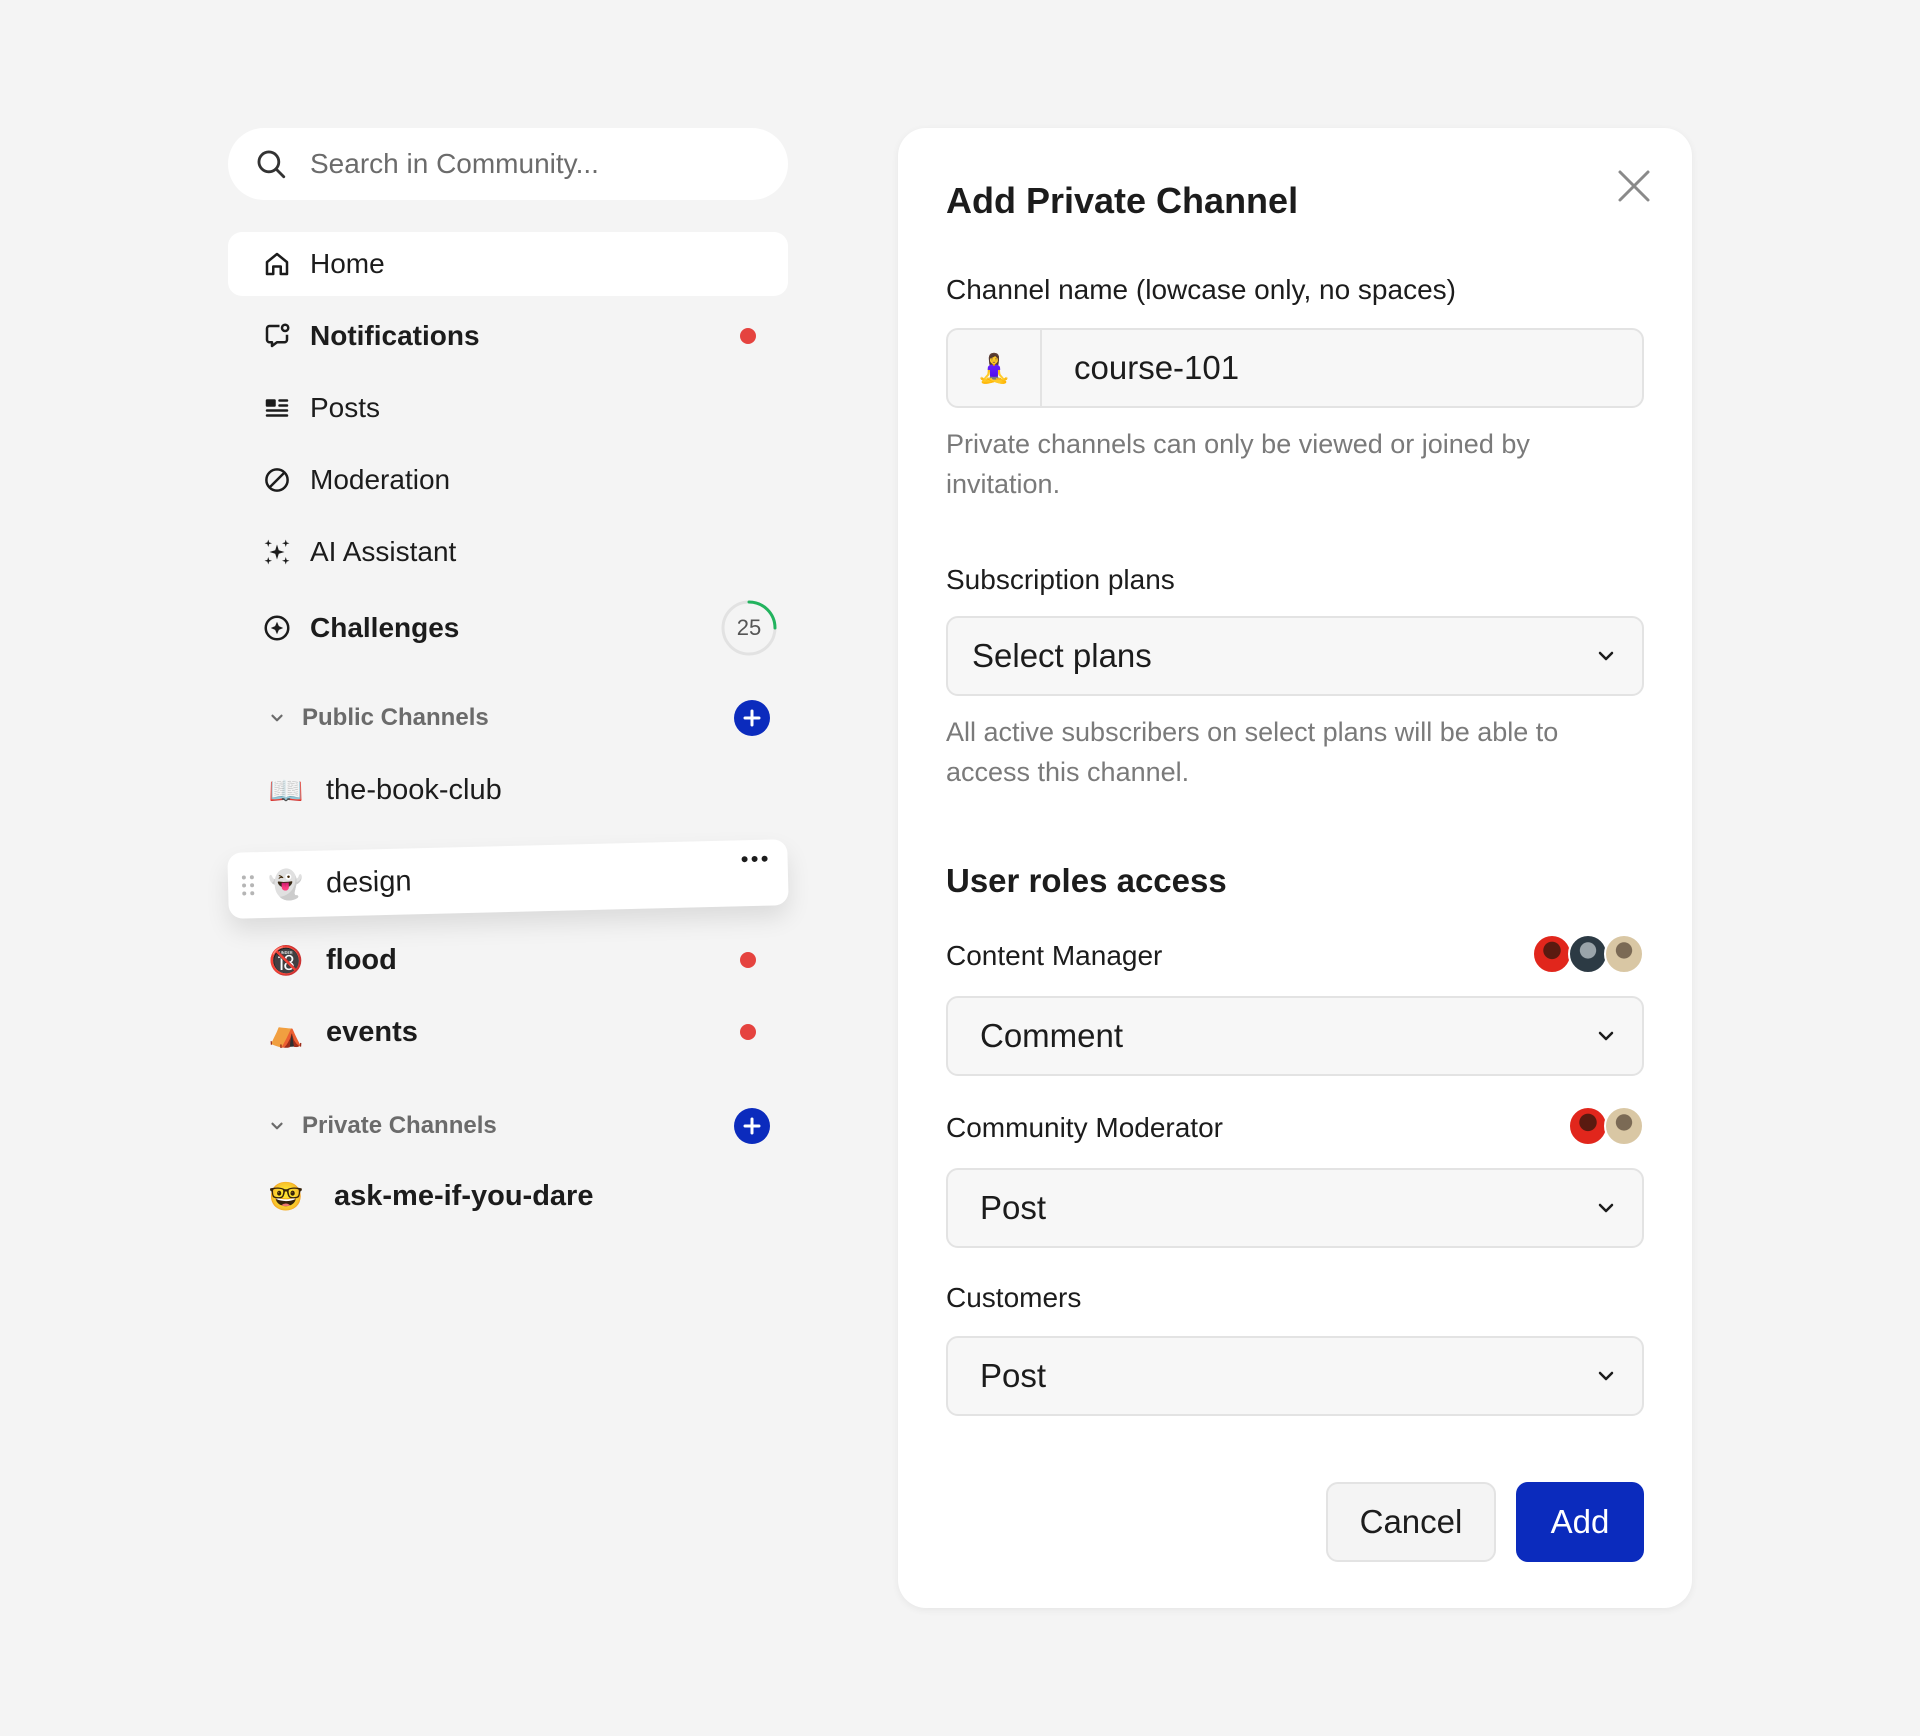 The image size is (1920, 1736). Describe the element at coordinates (277, 552) in the screenshot. I see `sparkles-icon` at that location.